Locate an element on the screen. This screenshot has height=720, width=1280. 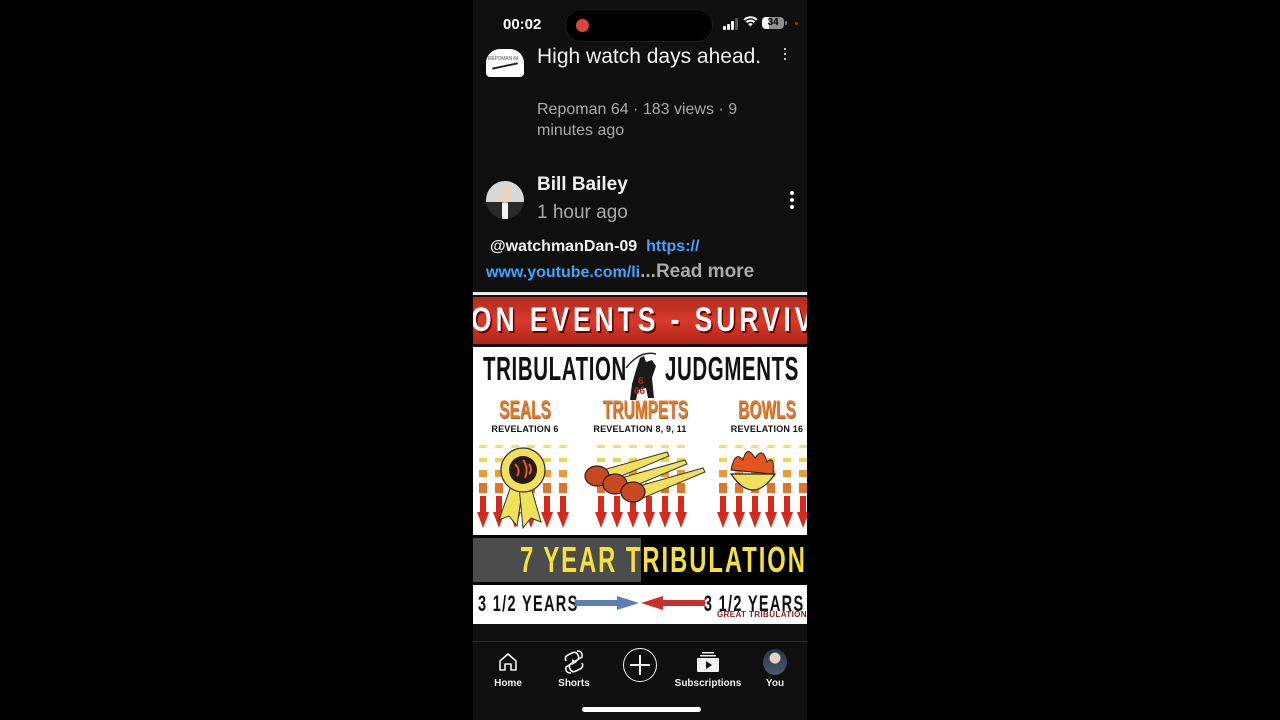
video-more-options-icon is located at coordinates (785, 55).